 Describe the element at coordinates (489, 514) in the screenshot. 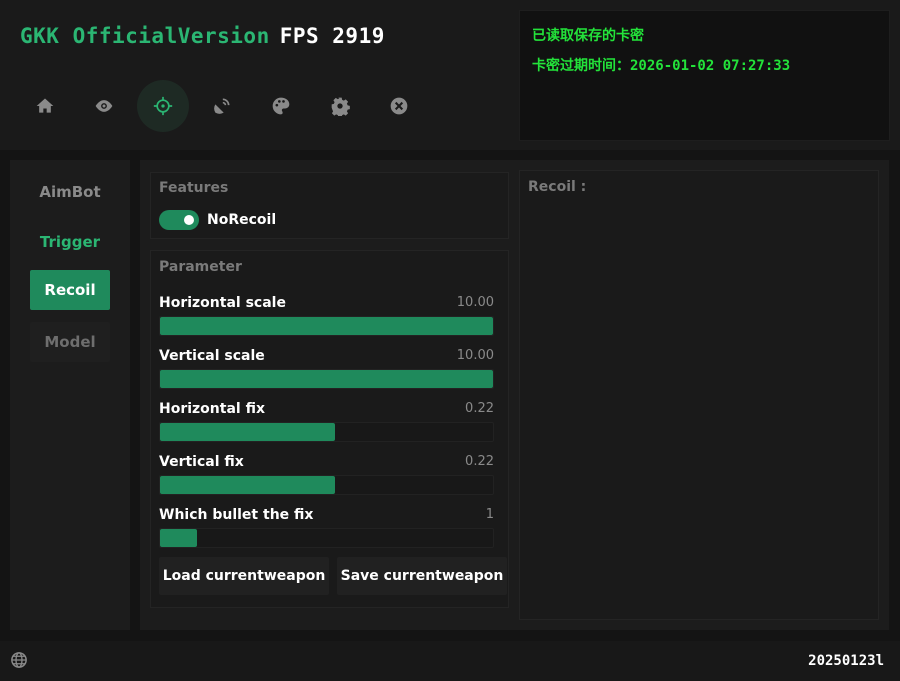

I see `param-value: 1` at that location.